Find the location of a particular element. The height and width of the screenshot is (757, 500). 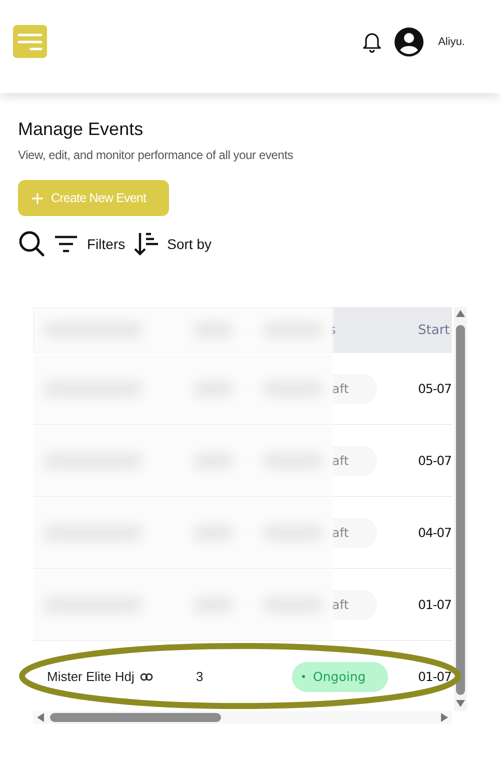

link-icon is located at coordinates (147, 677).